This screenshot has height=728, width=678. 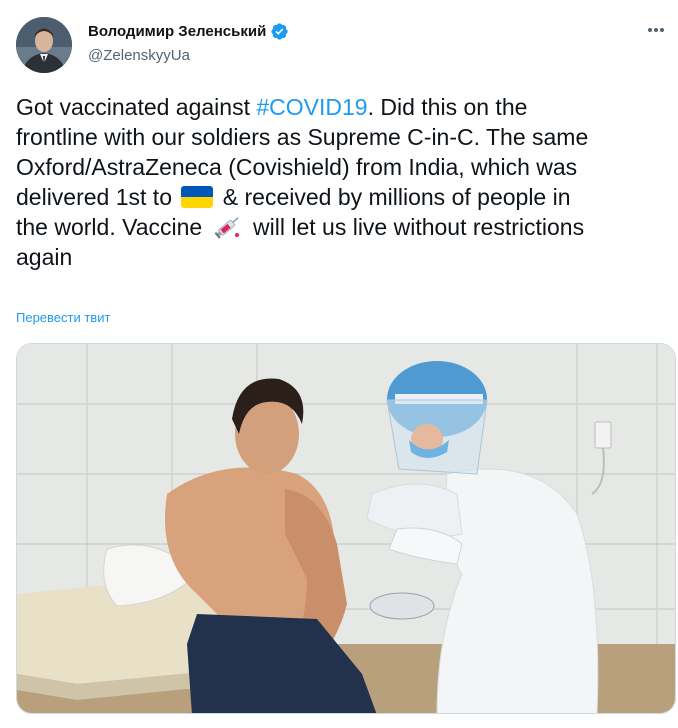 What do you see at coordinates (226, 228) in the screenshot?
I see `syringe-emoji` at bounding box center [226, 228].